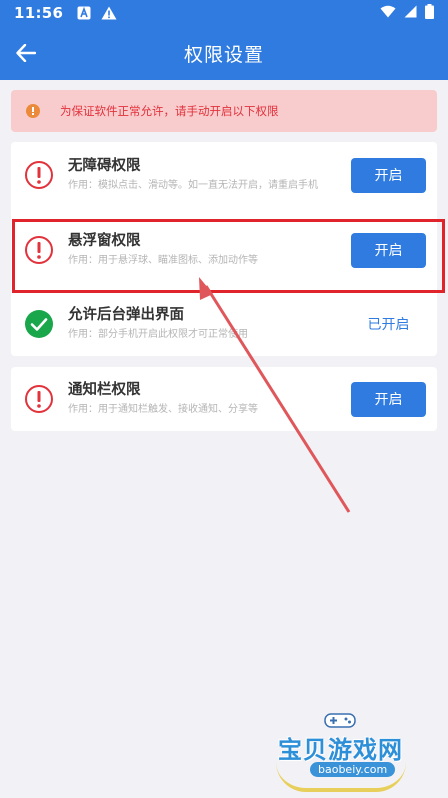 Image resolution: width=448 pixels, height=798 pixels. What do you see at coordinates (353, 769) in the screenshot?
I see `watermark-url: baobeiy.com` at bounding box center [353, 769].